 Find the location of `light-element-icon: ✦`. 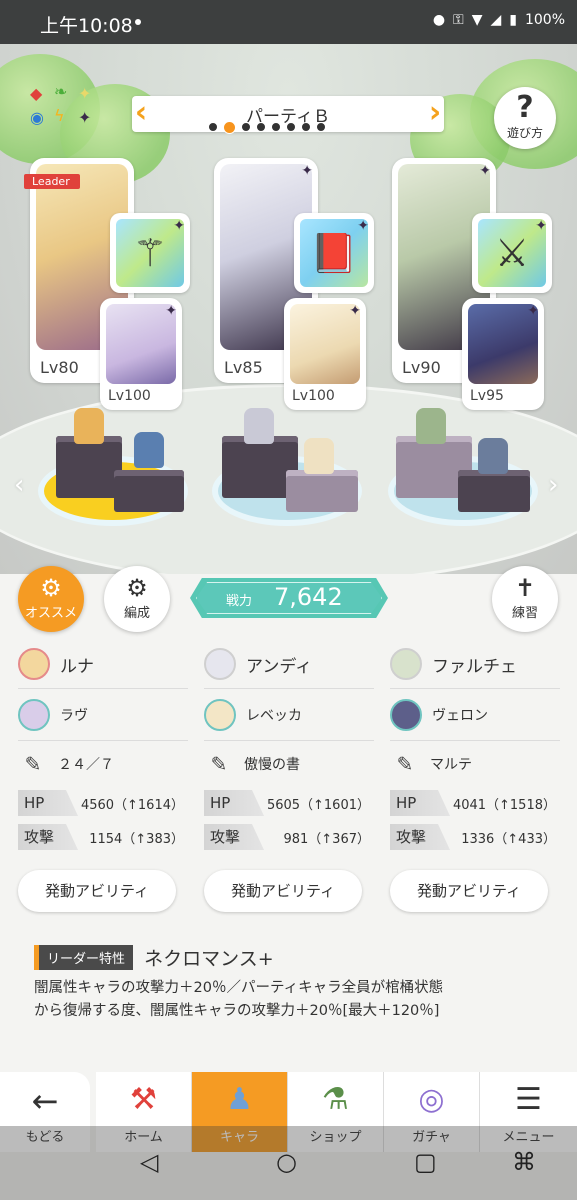

light-element-icon: ✦ is located at coordinates (85, 93).